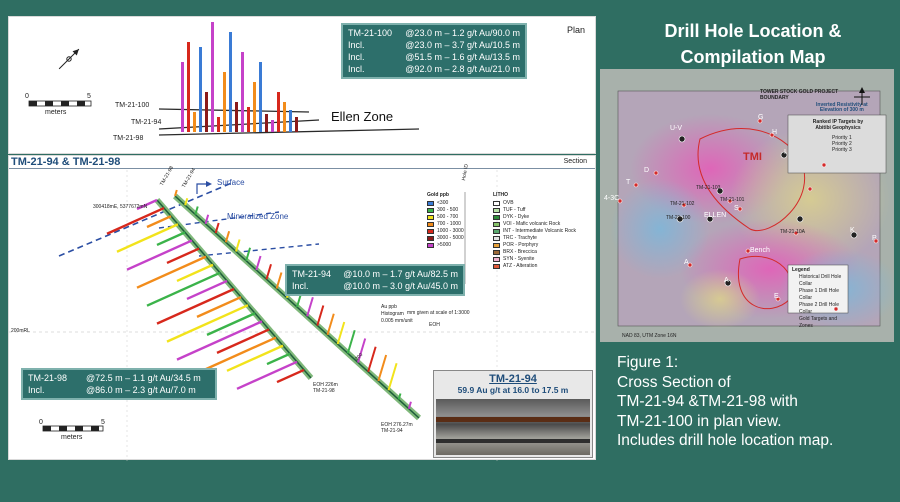 This screenshot has width=900, height=502. I want to click on legend-label: 500 - 700, so click(448, 217).